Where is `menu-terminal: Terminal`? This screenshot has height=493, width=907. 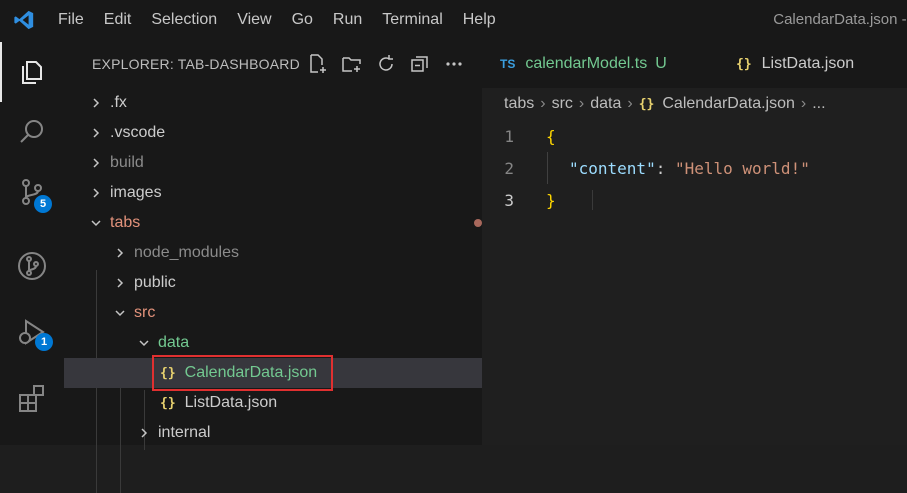 menu-terminal: Terminal is located at coordinates (412, 20).